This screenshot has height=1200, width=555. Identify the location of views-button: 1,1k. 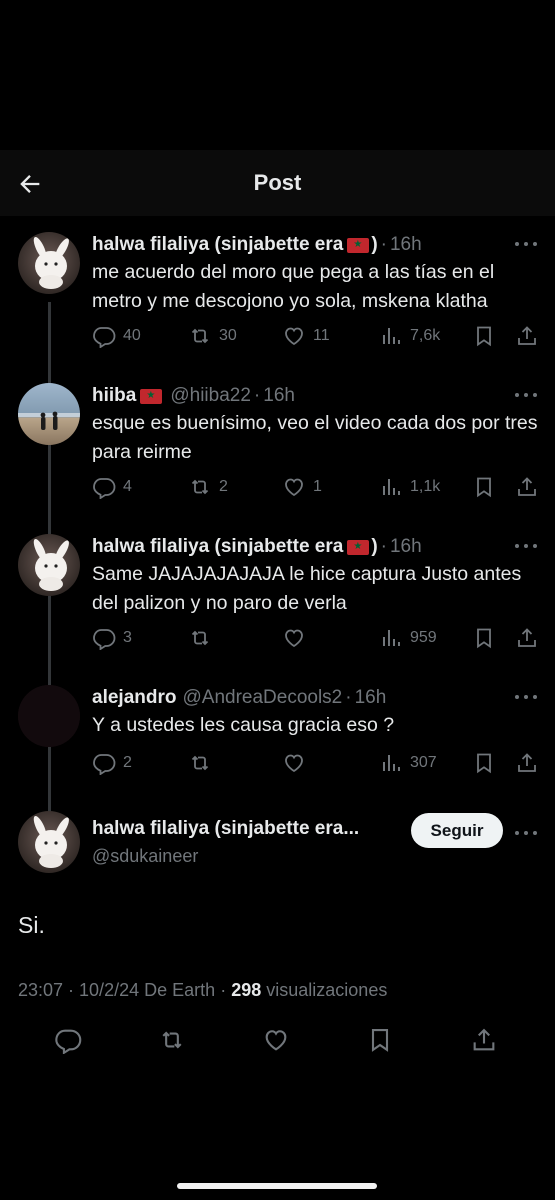
(409, 487).